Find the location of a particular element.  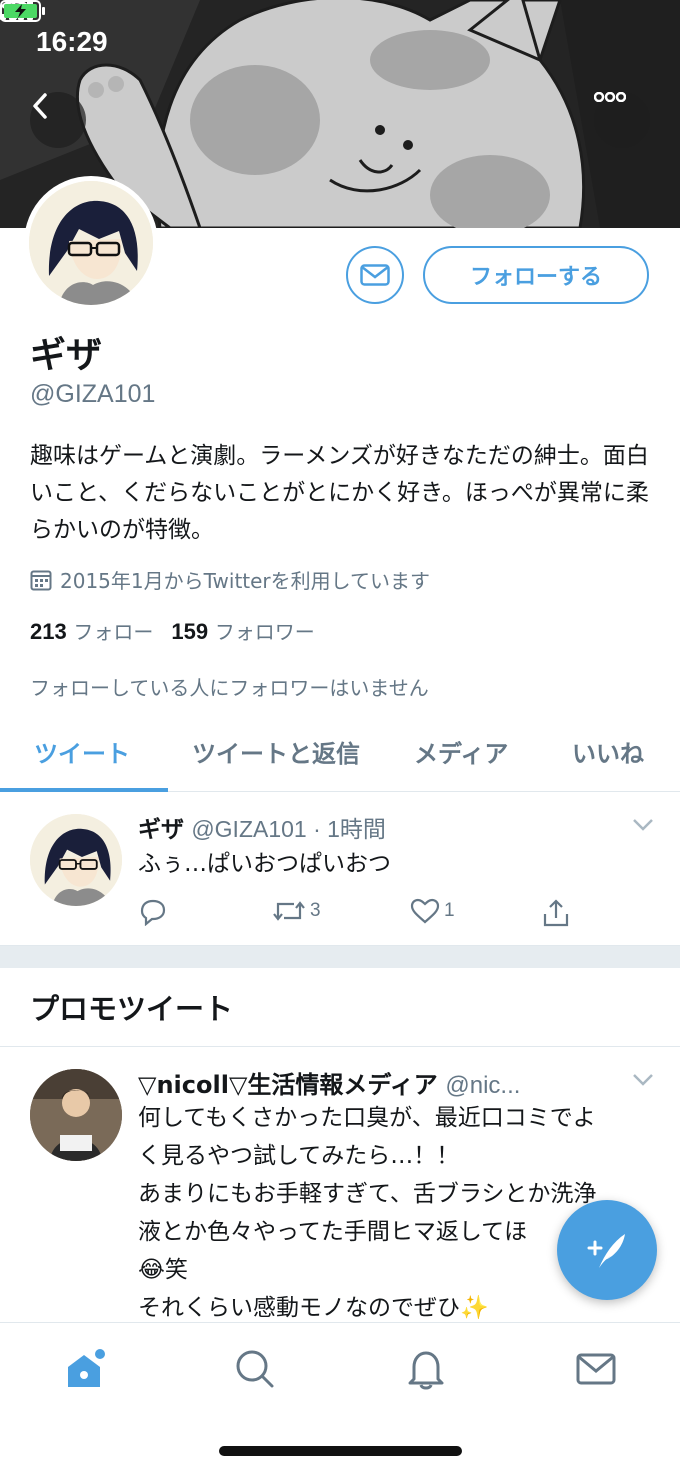

home-icon is located at coordinates (86, 1369).